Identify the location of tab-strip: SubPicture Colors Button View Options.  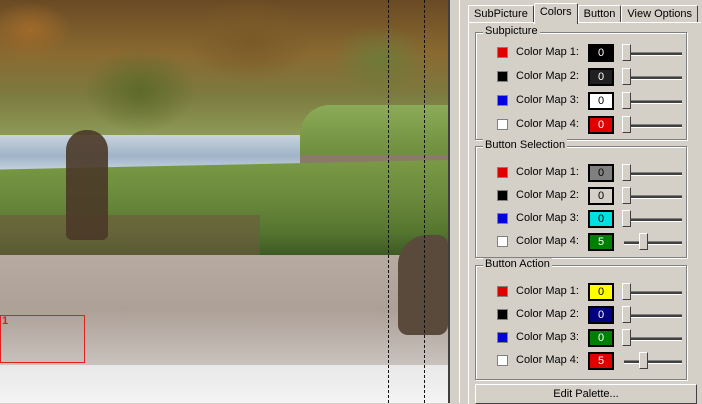
(583, 13).